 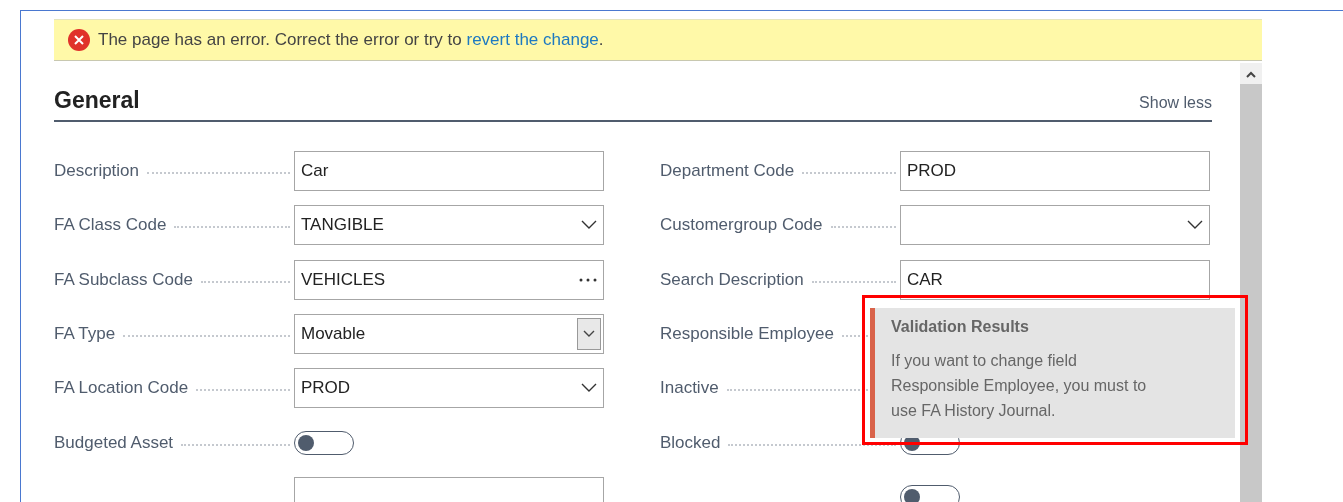 What do you see at coordinates (114, 442) in the screenshot?
I see `field-label: Budgeted Asset` at bounding box center [114, 442].